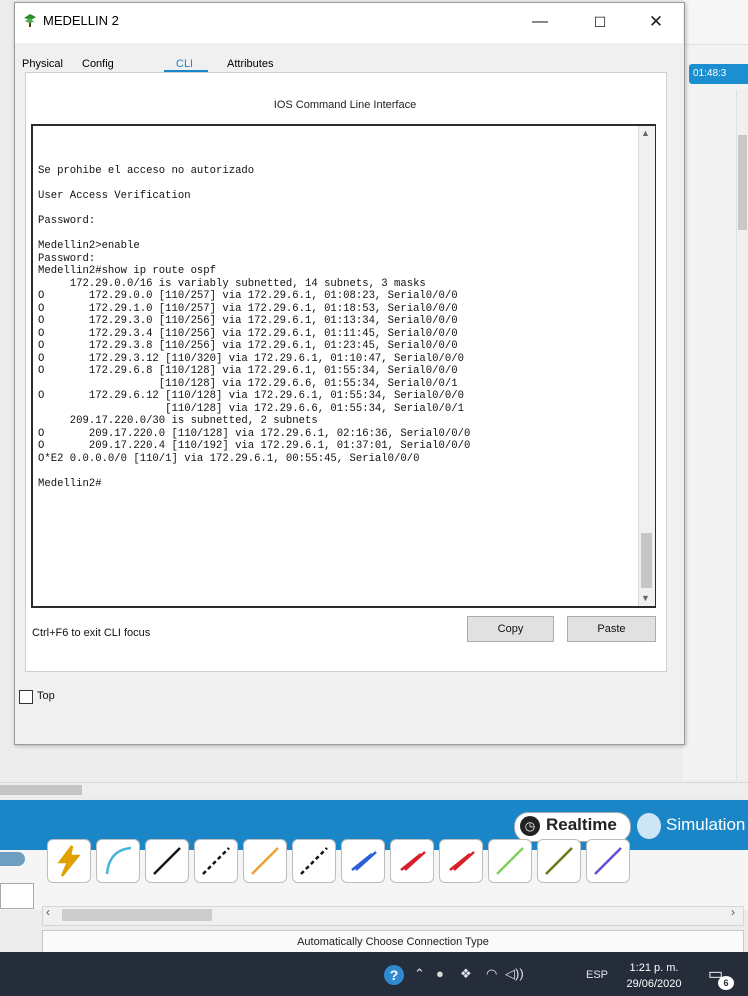 Image resolution: width=748 pixels, height=996 pixels. Describe the element at coordinates (412, 861) in the screenshot. I see `serial-dce-cable-icon` at that location.